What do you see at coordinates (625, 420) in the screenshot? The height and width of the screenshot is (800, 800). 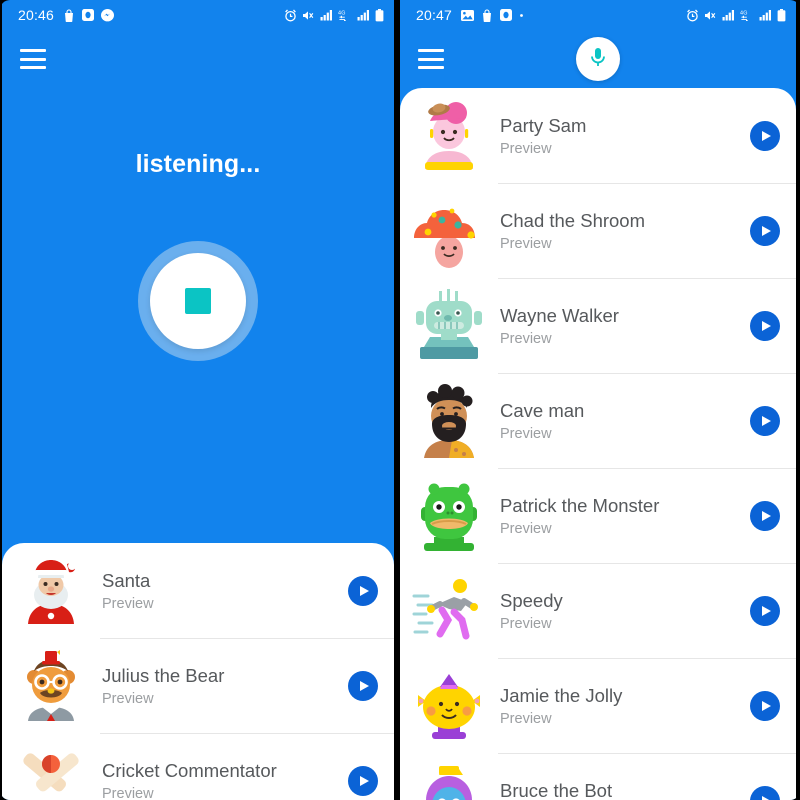 I see `list-item-text: Cave man Preview` at bounding box center [625, 420].